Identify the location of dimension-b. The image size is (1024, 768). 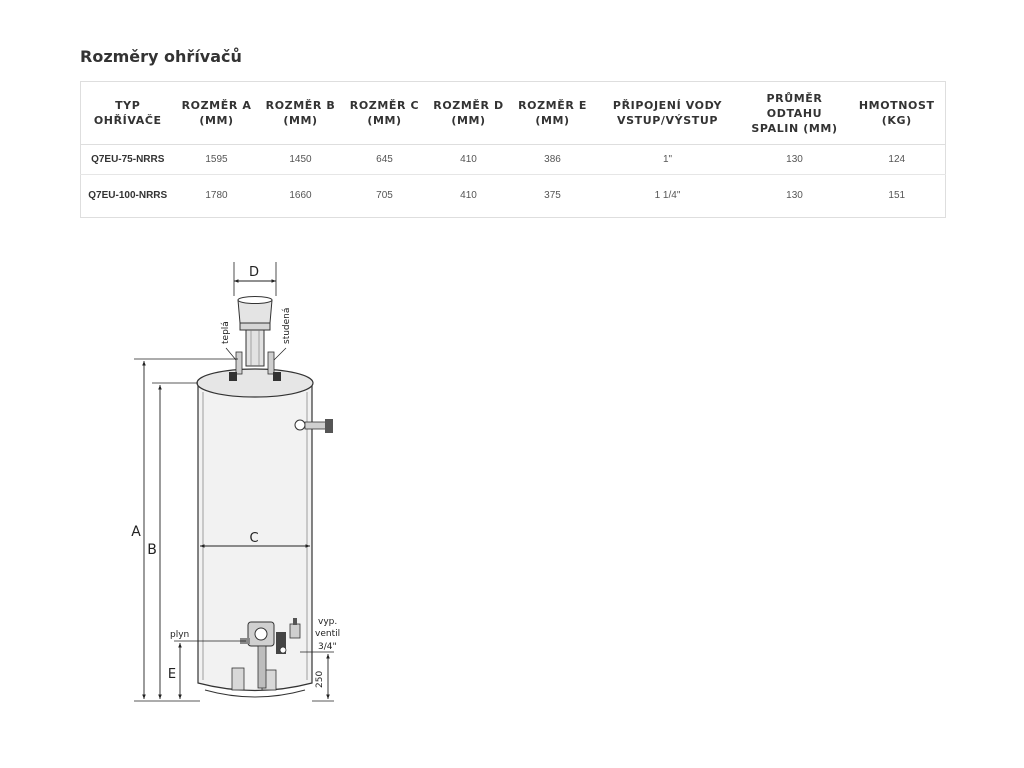
(175, 540).